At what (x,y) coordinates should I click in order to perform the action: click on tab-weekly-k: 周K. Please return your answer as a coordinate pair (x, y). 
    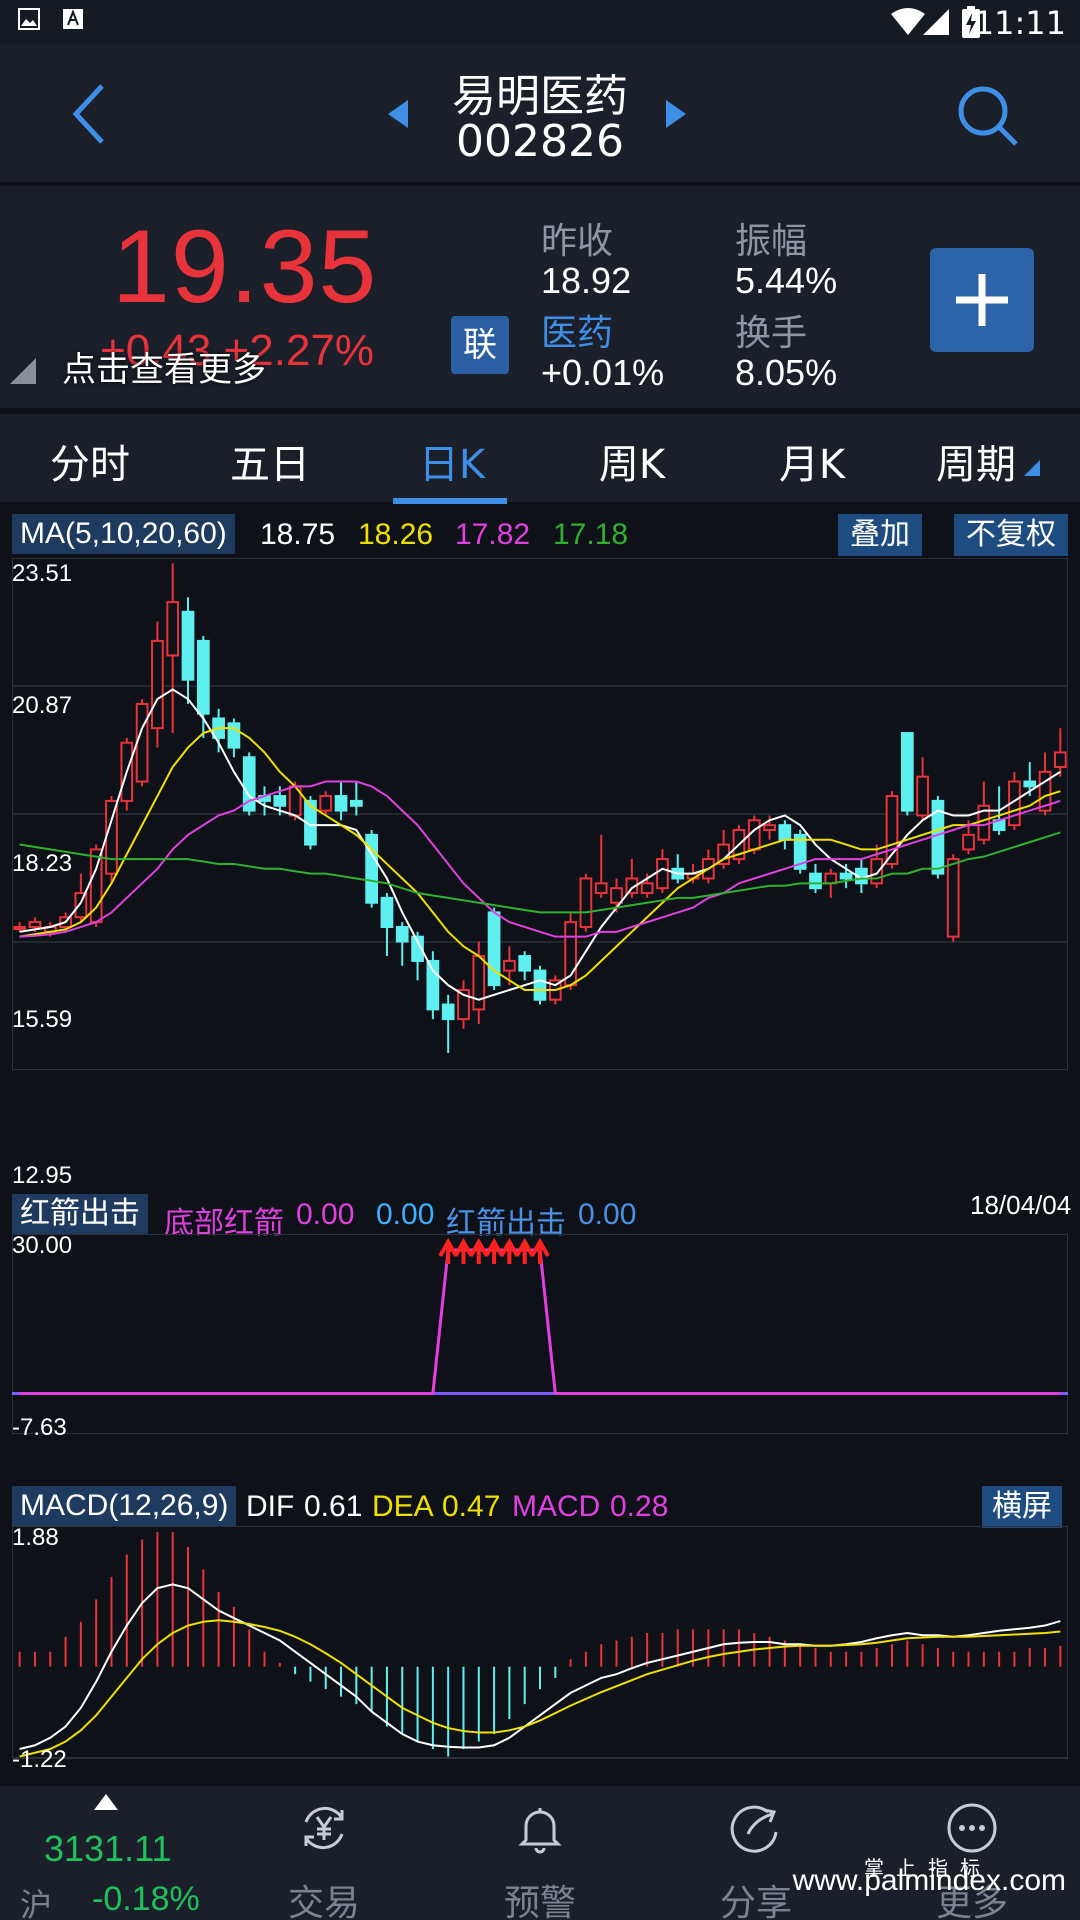
    Looking at the image, I should click on (632, 461).